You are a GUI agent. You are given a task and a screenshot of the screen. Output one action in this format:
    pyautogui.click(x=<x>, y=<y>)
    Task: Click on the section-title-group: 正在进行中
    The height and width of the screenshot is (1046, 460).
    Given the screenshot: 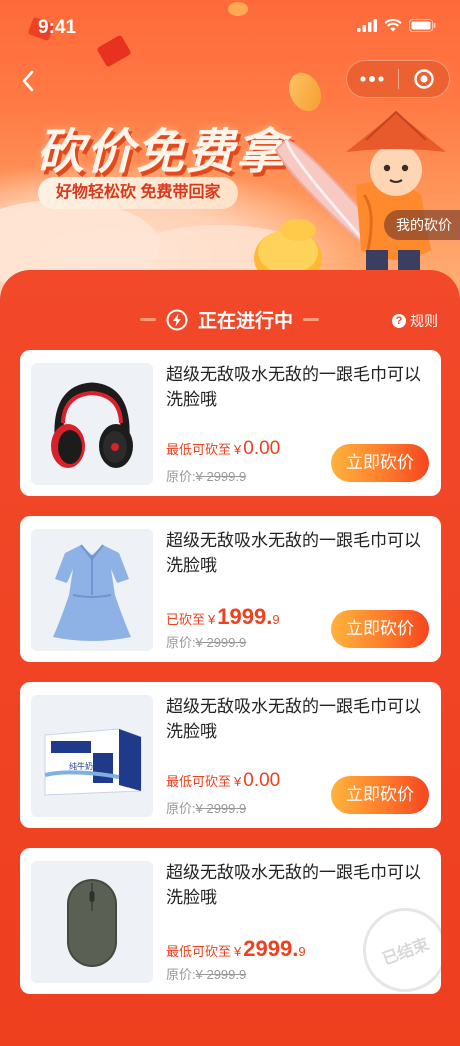 What is the action you would take?
    pyautogui.click(x=230, y=319)
    